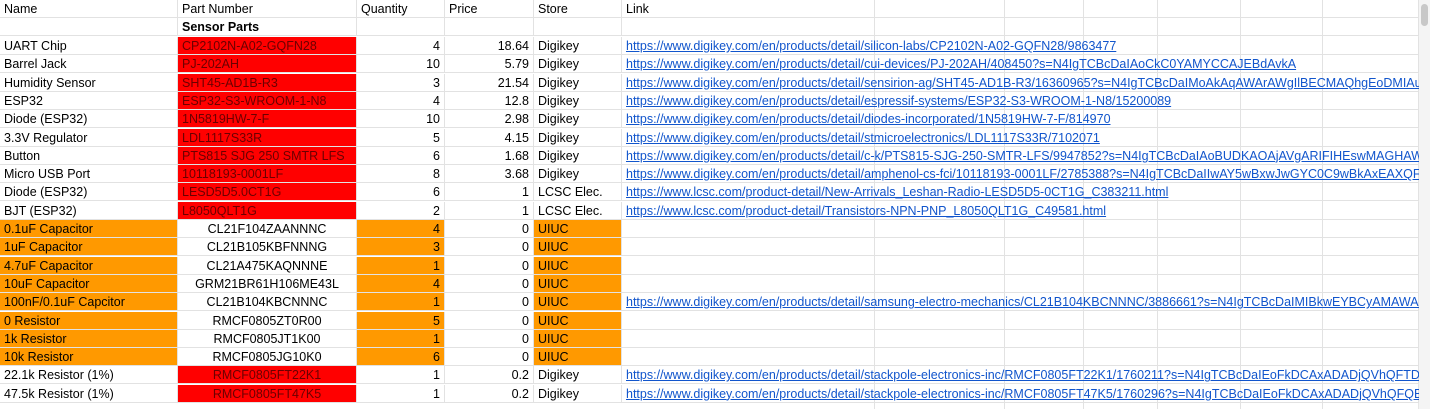 This screenshot has width=1430, height=409. I want to click on part-number-cell: LESD5D5.0CT1G, so click(267, 192).